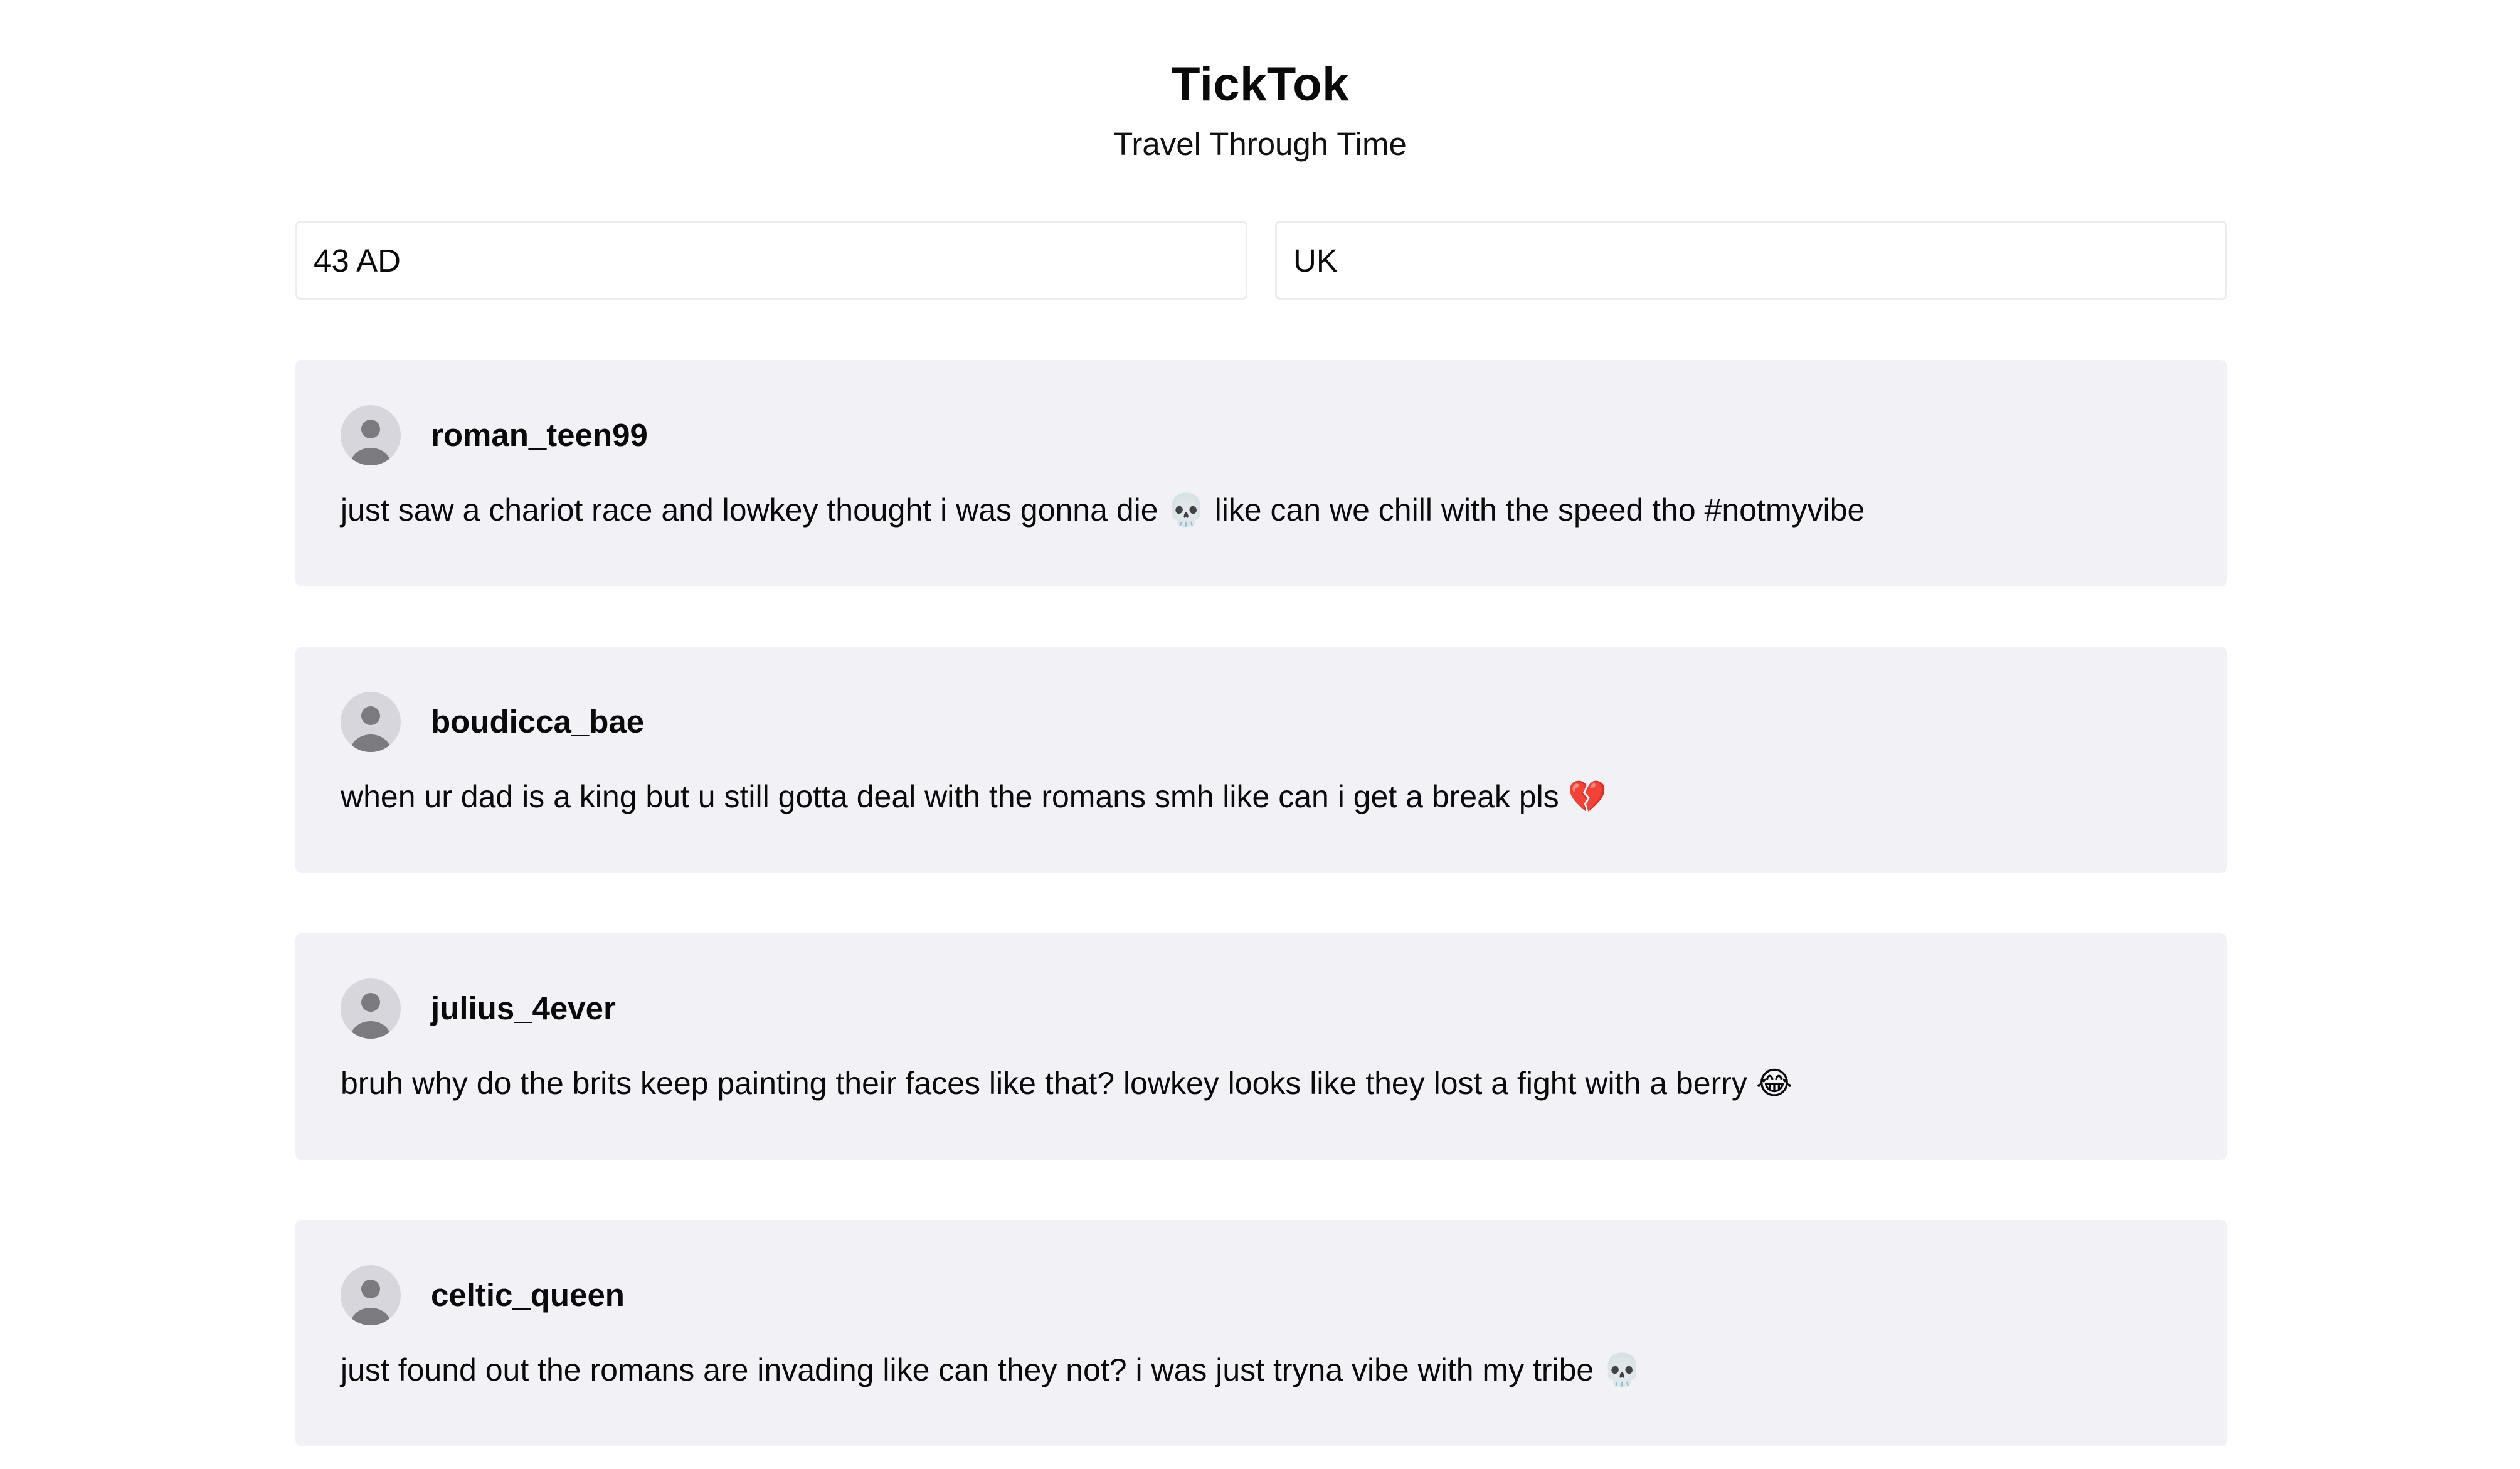  I want to click on filter-bar, so click(1261, 260).